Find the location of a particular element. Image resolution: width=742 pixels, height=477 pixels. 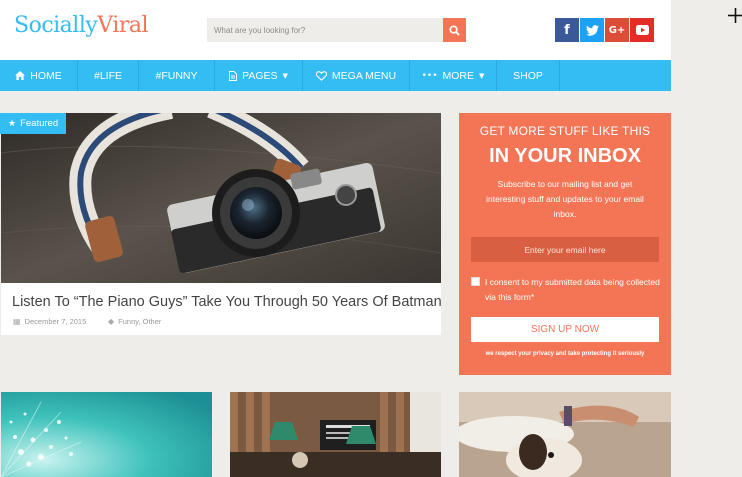

post-date-text: December 7, 2015 is located at coordinates (55, 321).